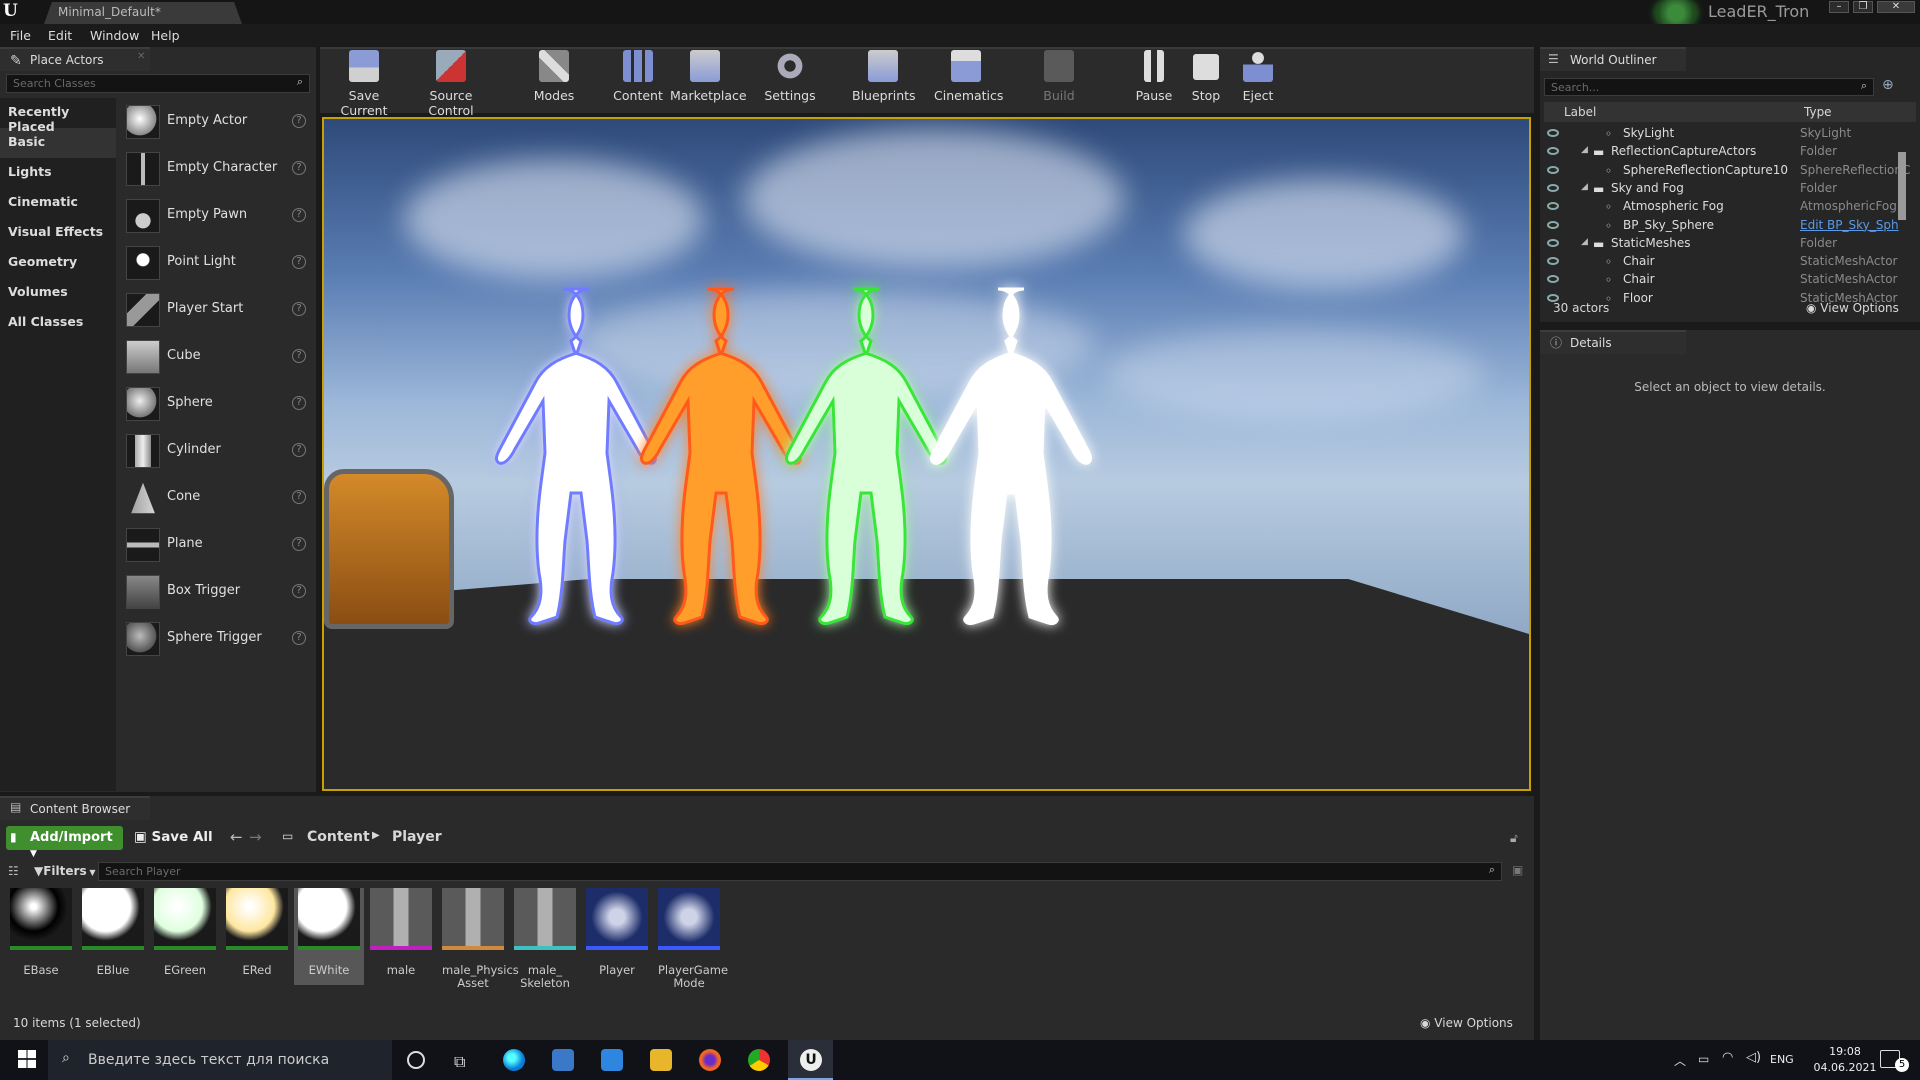  I want to click on pin-icon: ⊕, so click(1888, 85).